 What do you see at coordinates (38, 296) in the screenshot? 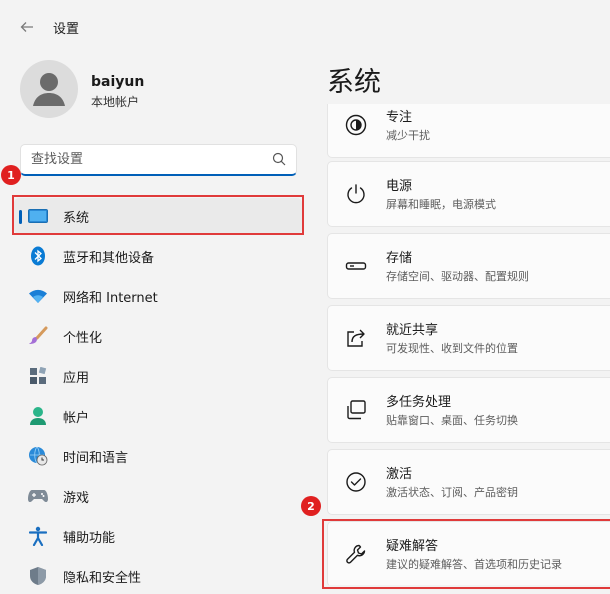
I see `wifi-icon` at bounding box center [38, 296].